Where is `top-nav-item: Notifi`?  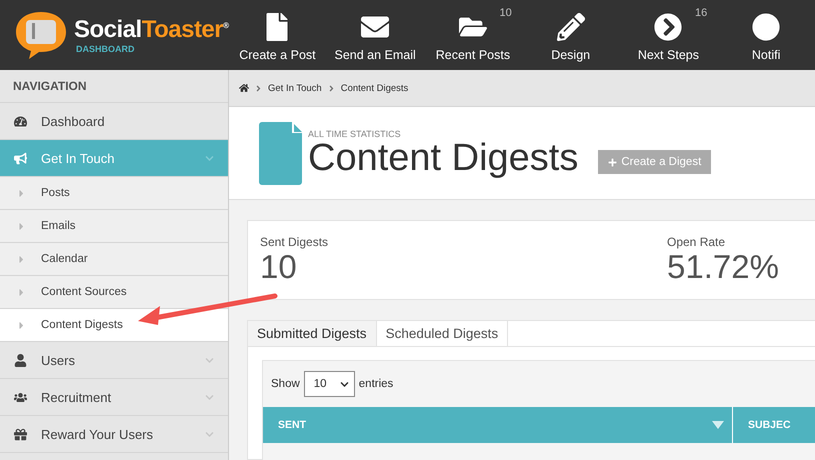
top-nav-item: Notifi is located at coordinates (766, 35).